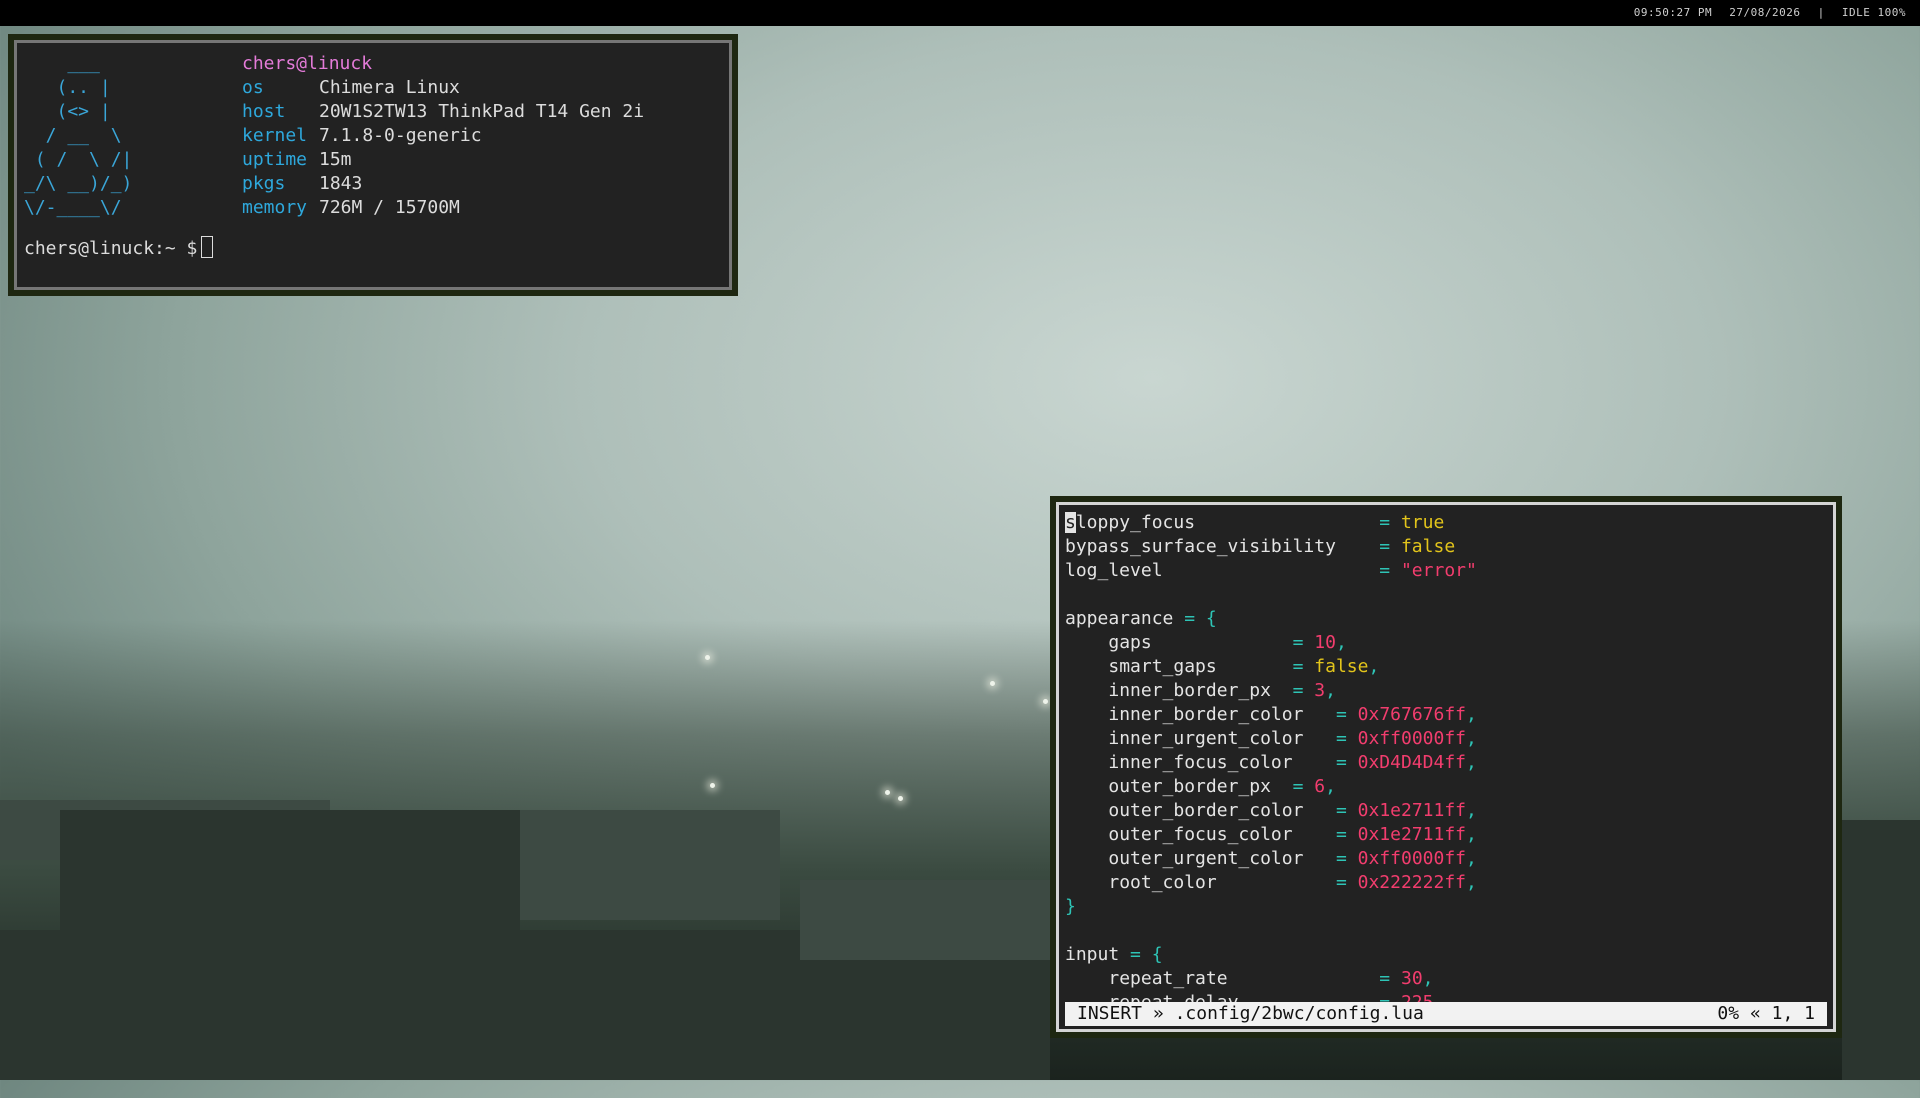  I want to click on info-row-host: host 20W1S2TW13 ThinkPad T14 Gen 2i, so click(443, 112).